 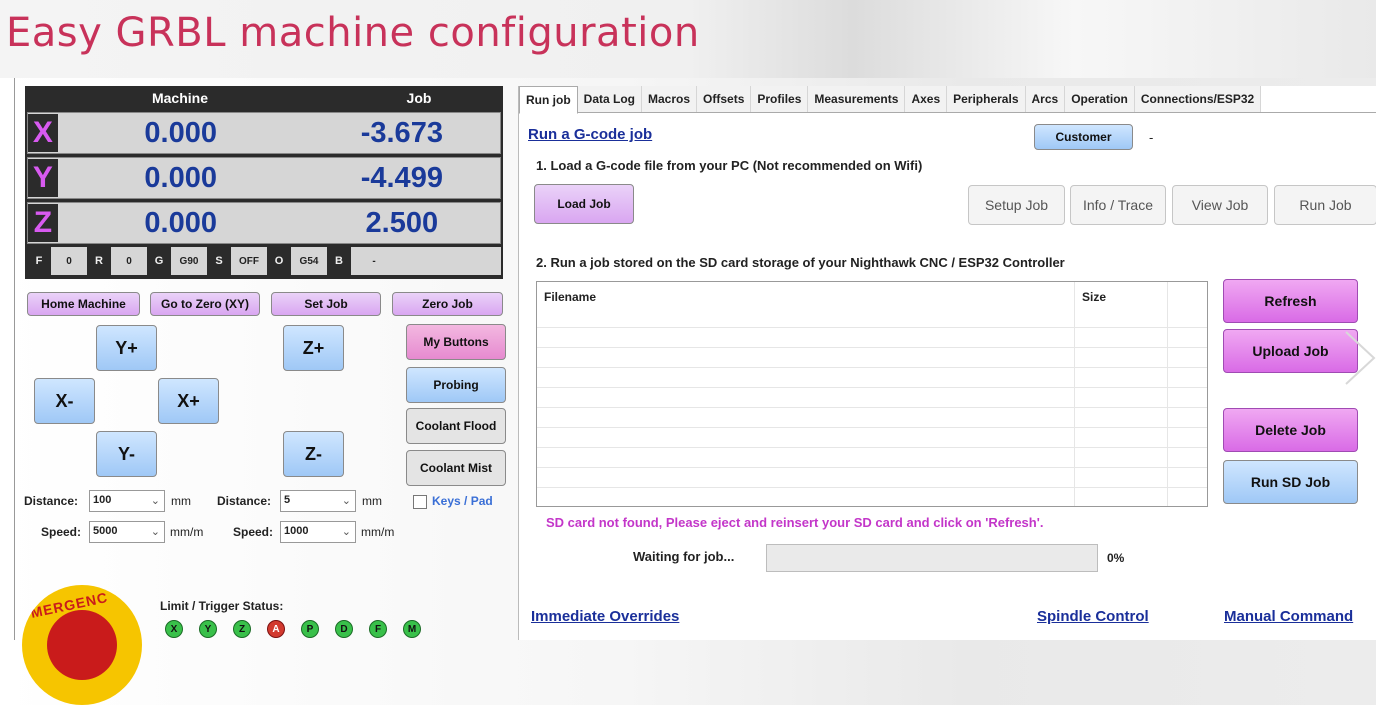 I want to click on spindle-value: OFF, so click(x=249, y=261).